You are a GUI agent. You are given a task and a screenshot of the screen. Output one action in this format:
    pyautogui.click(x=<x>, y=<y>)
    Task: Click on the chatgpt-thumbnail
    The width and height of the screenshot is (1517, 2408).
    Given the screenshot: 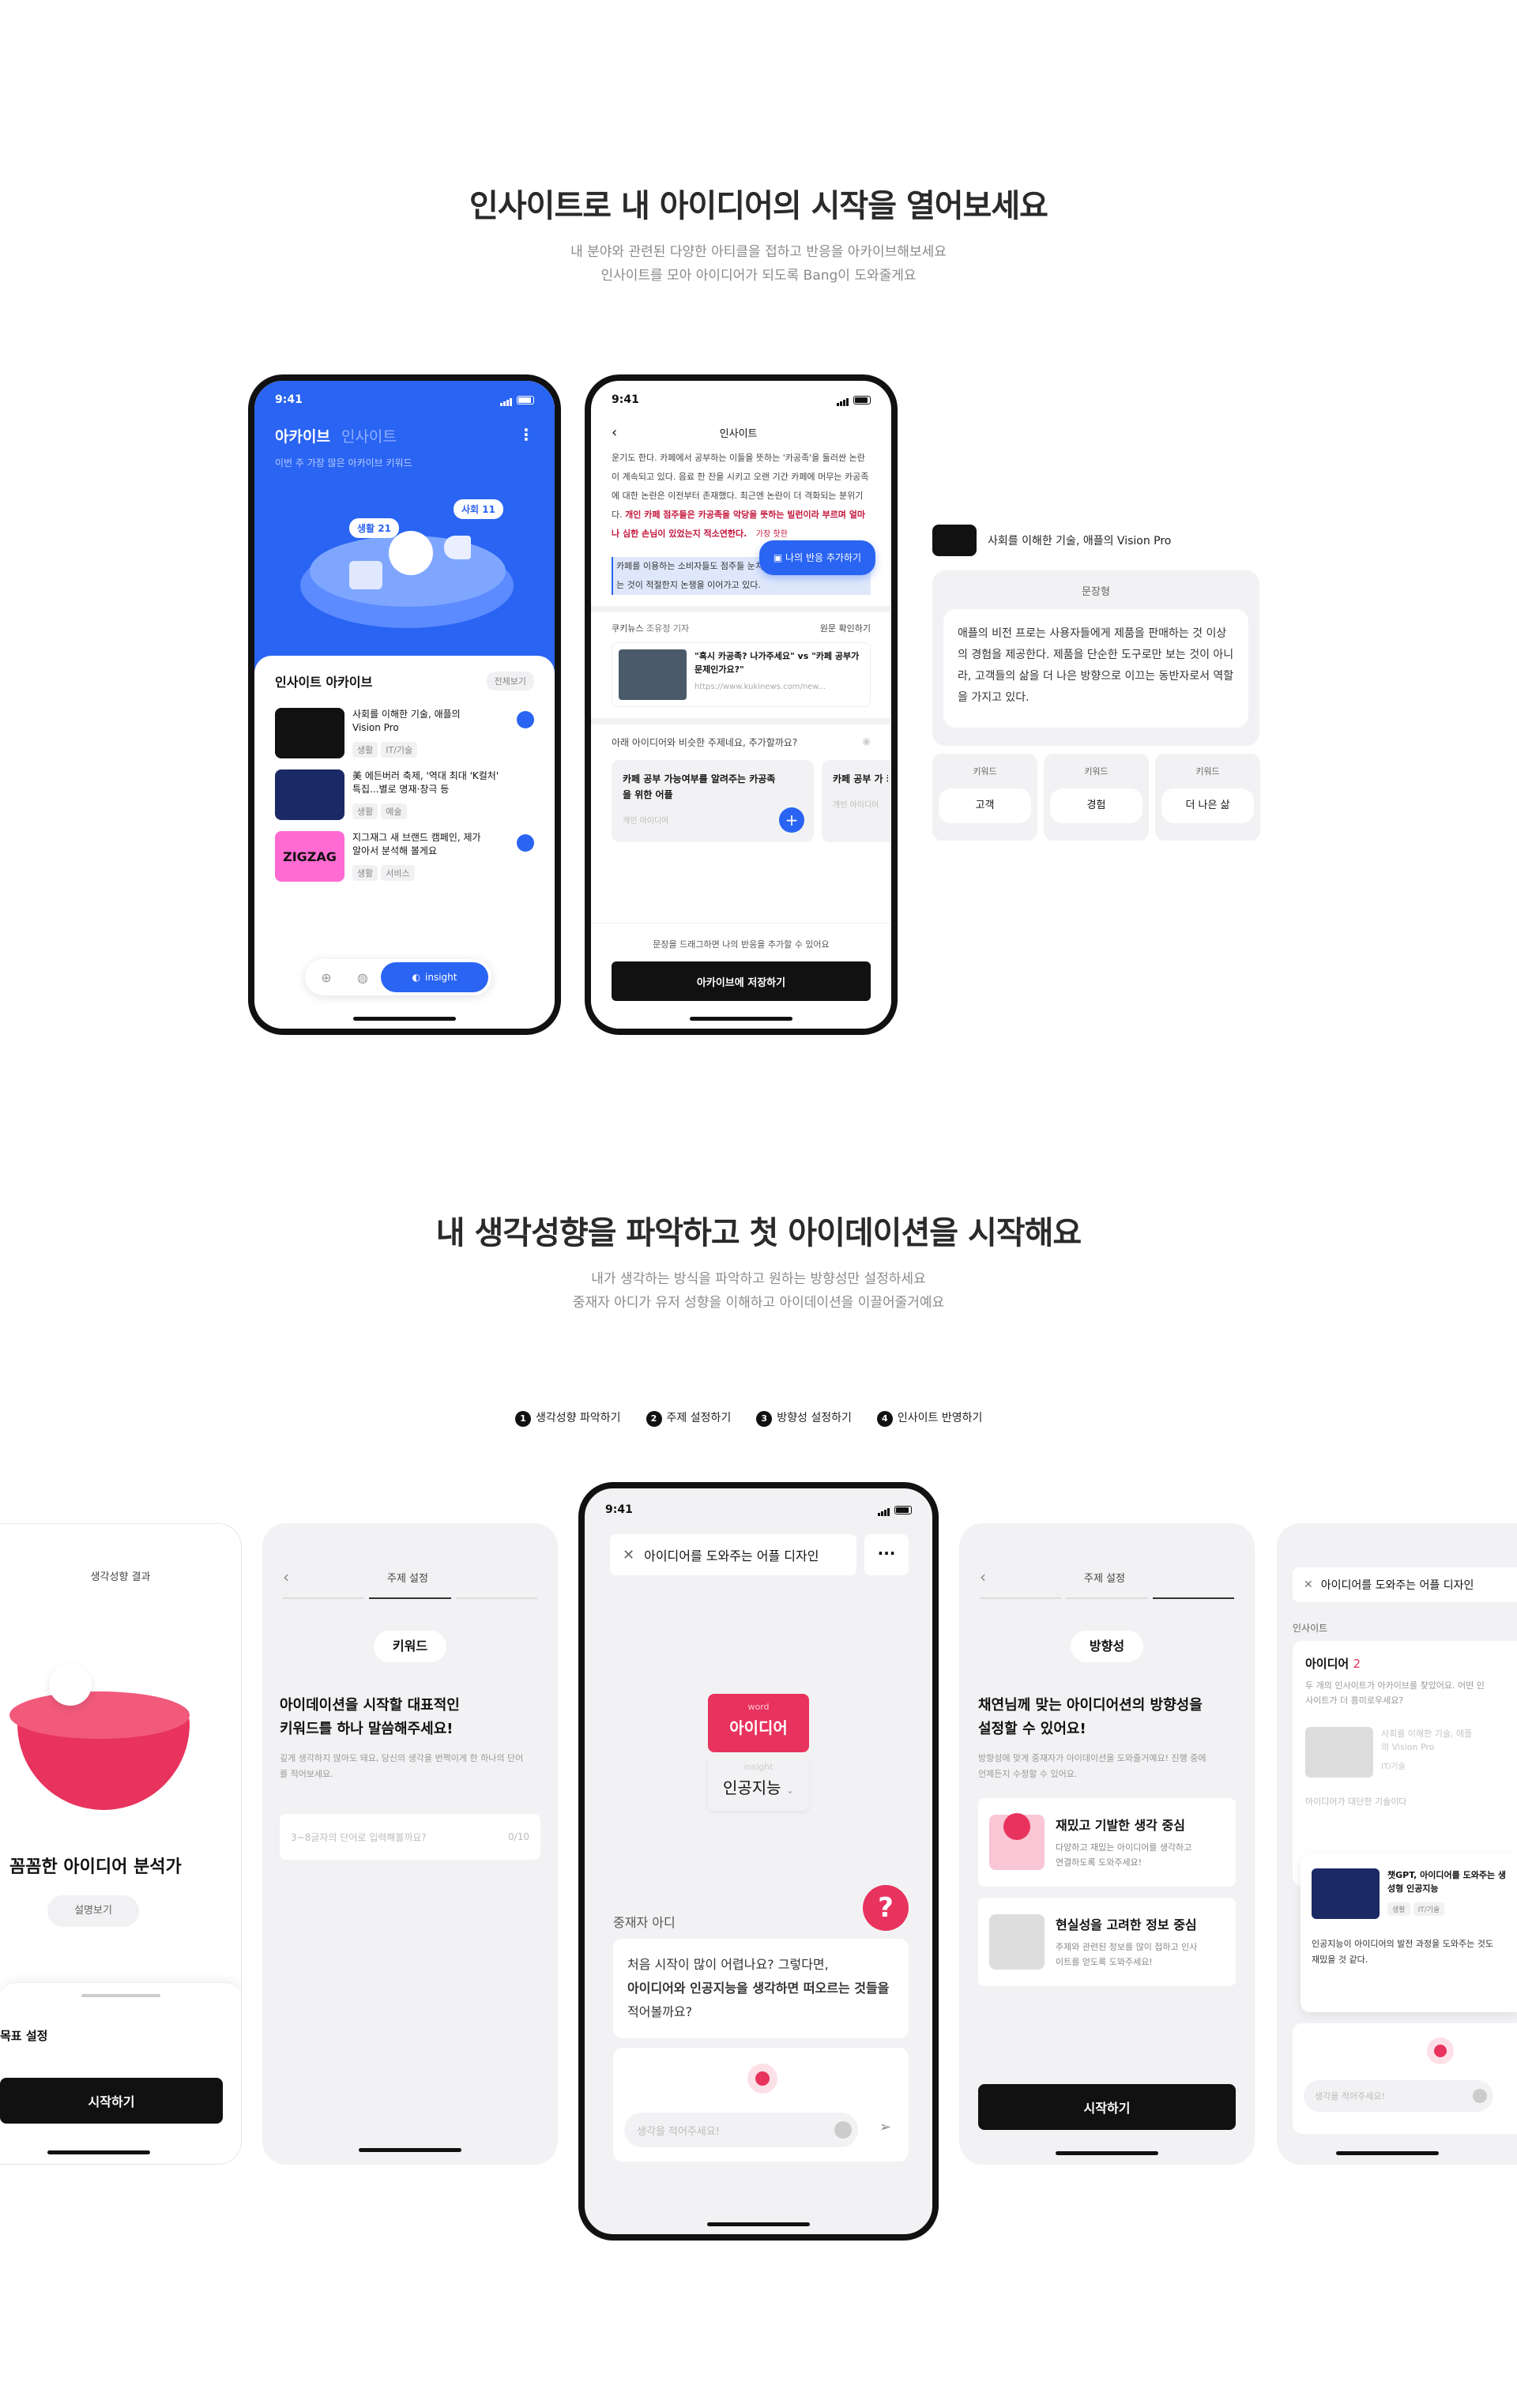 What is the action you would take?
    pyautogui.click(x=1346, y=1893)
    